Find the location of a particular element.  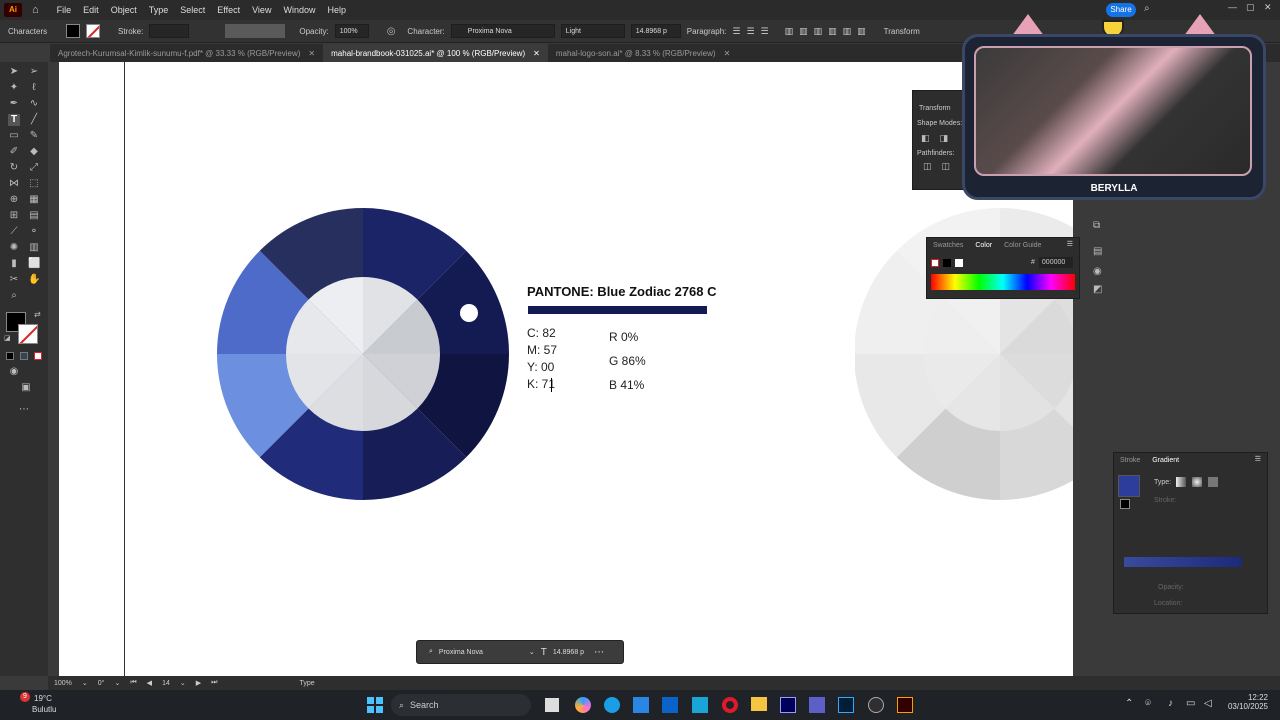

shape-builder-tool-icon: ⊕ is located at coordinates (14, 200).